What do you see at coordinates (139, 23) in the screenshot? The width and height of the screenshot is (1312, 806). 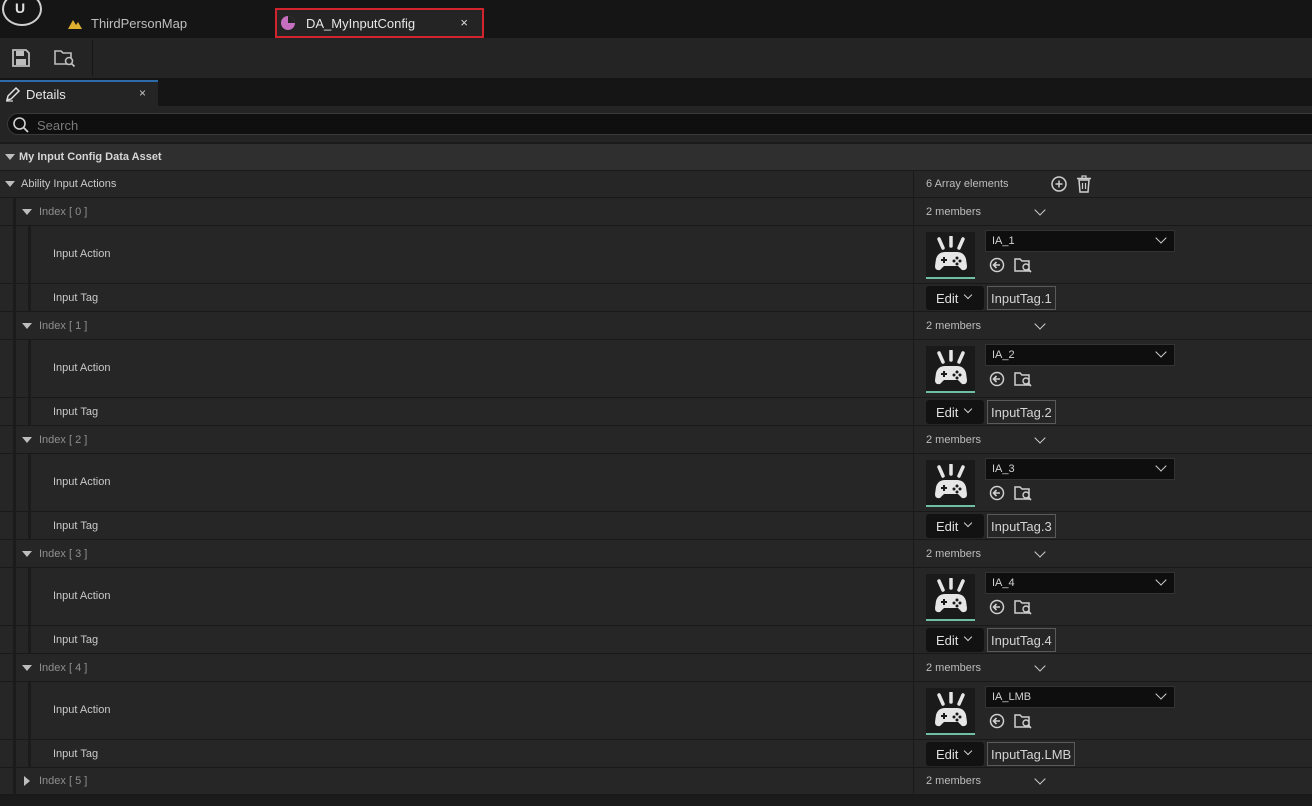 I see `tab-label: ThirdPersonMap` at bounding box center [139, 23].